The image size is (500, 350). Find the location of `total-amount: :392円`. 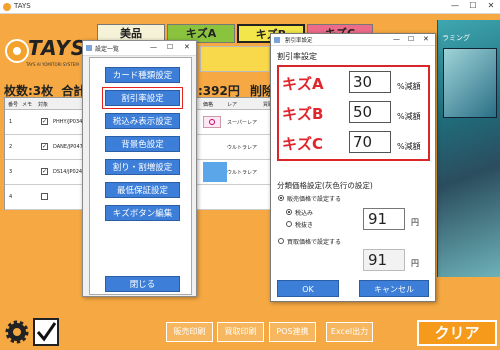

total-amount: :392円 is located at coordinates (219, 91).